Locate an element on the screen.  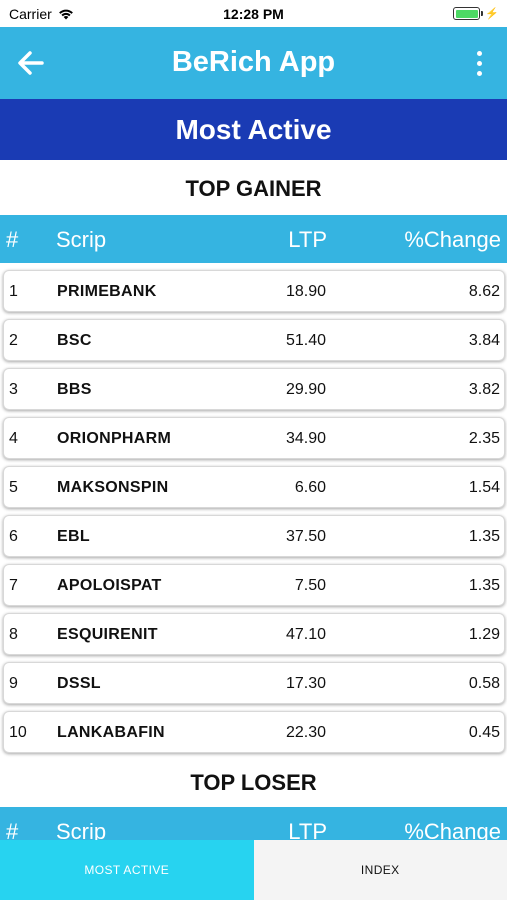
row-change: 1.54 is located at coordinates (484, 487).